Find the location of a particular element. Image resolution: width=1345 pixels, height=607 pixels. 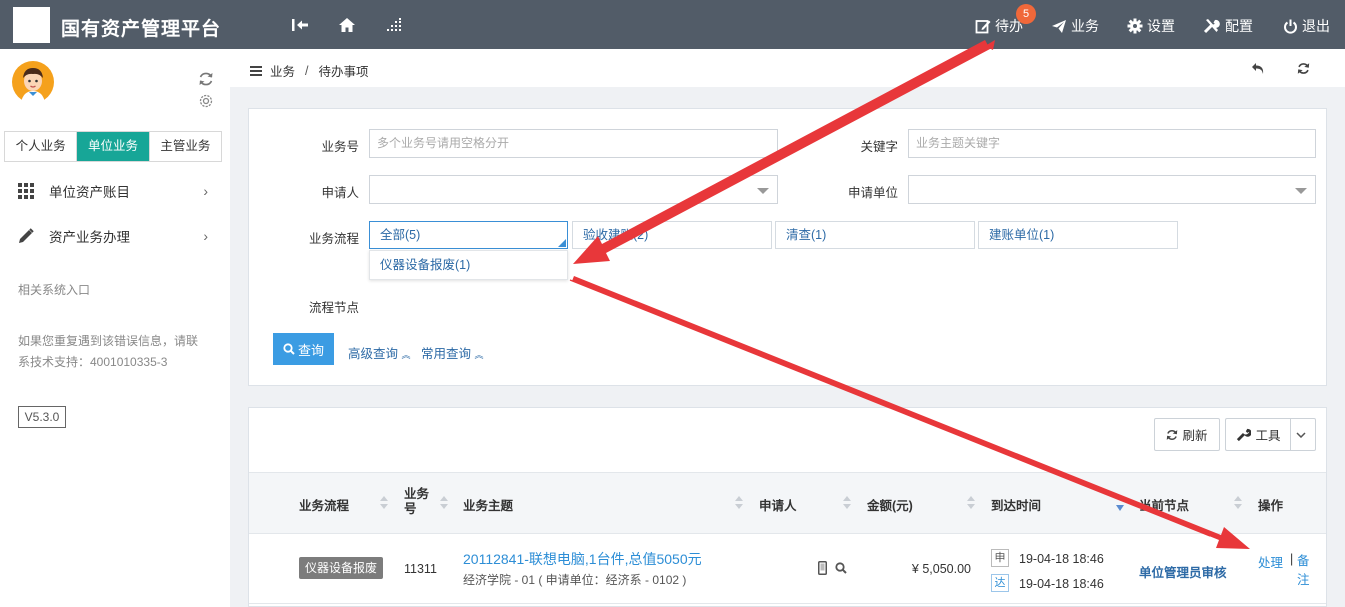

col-header-amount: 金额(元) is located at coordinates (890, 504).